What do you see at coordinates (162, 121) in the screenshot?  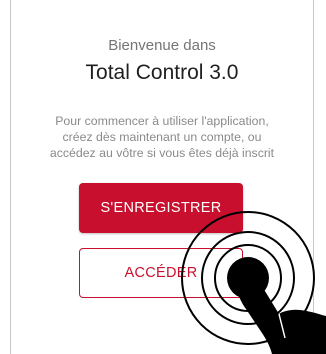 I see `description-line: Pour commencer à utiliser l'application,` at bounding box center [162, 121].